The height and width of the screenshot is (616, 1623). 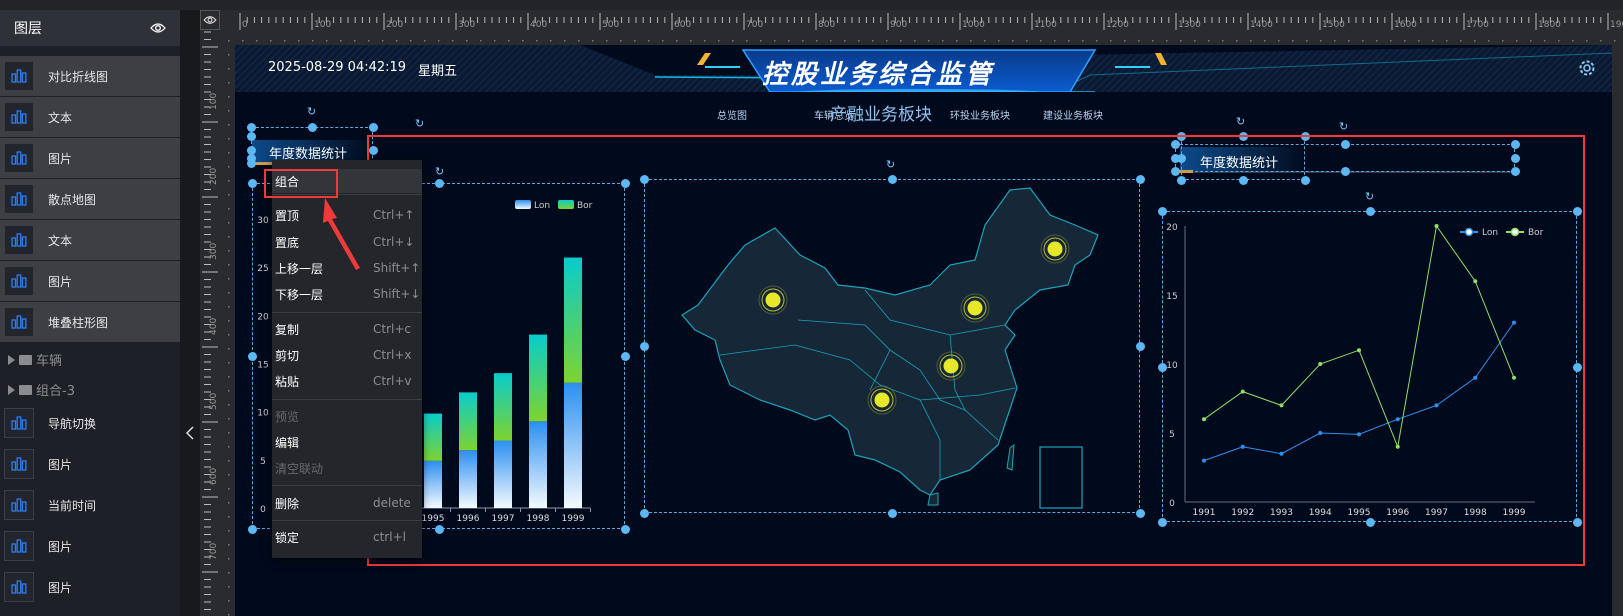 I want to click on menu-item-label: 剪切, so click(x=287, y=355).